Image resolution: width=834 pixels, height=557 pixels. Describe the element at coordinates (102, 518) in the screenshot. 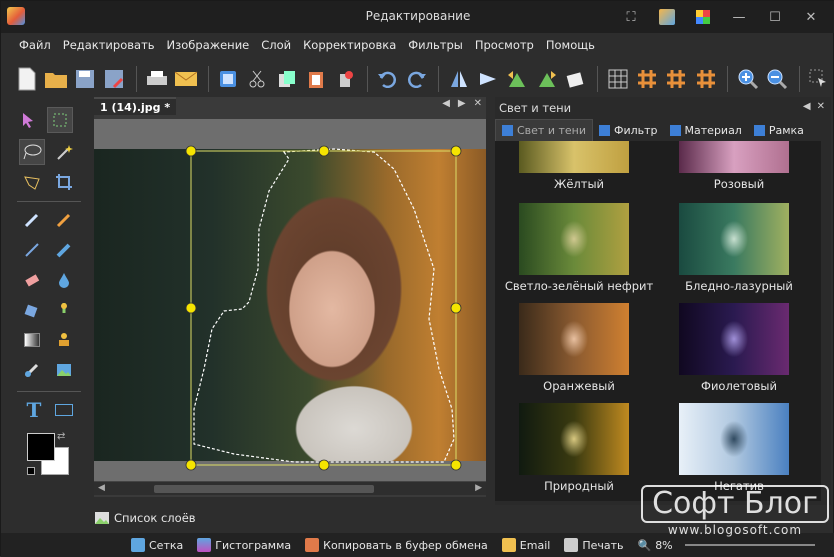

I see `layers-list-icon` at that location.